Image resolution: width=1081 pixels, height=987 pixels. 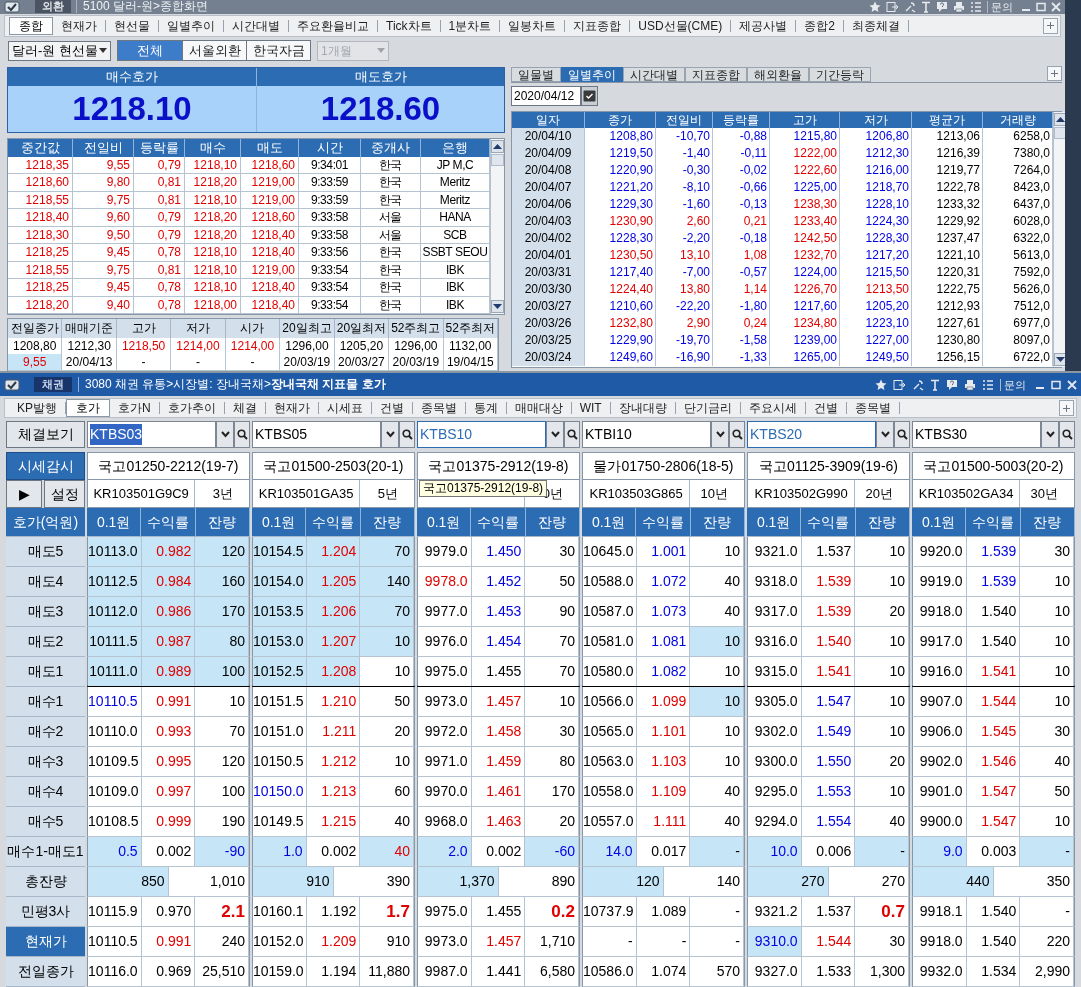 I want to click on source-button: 한국자금, so click(x=278, y=51).